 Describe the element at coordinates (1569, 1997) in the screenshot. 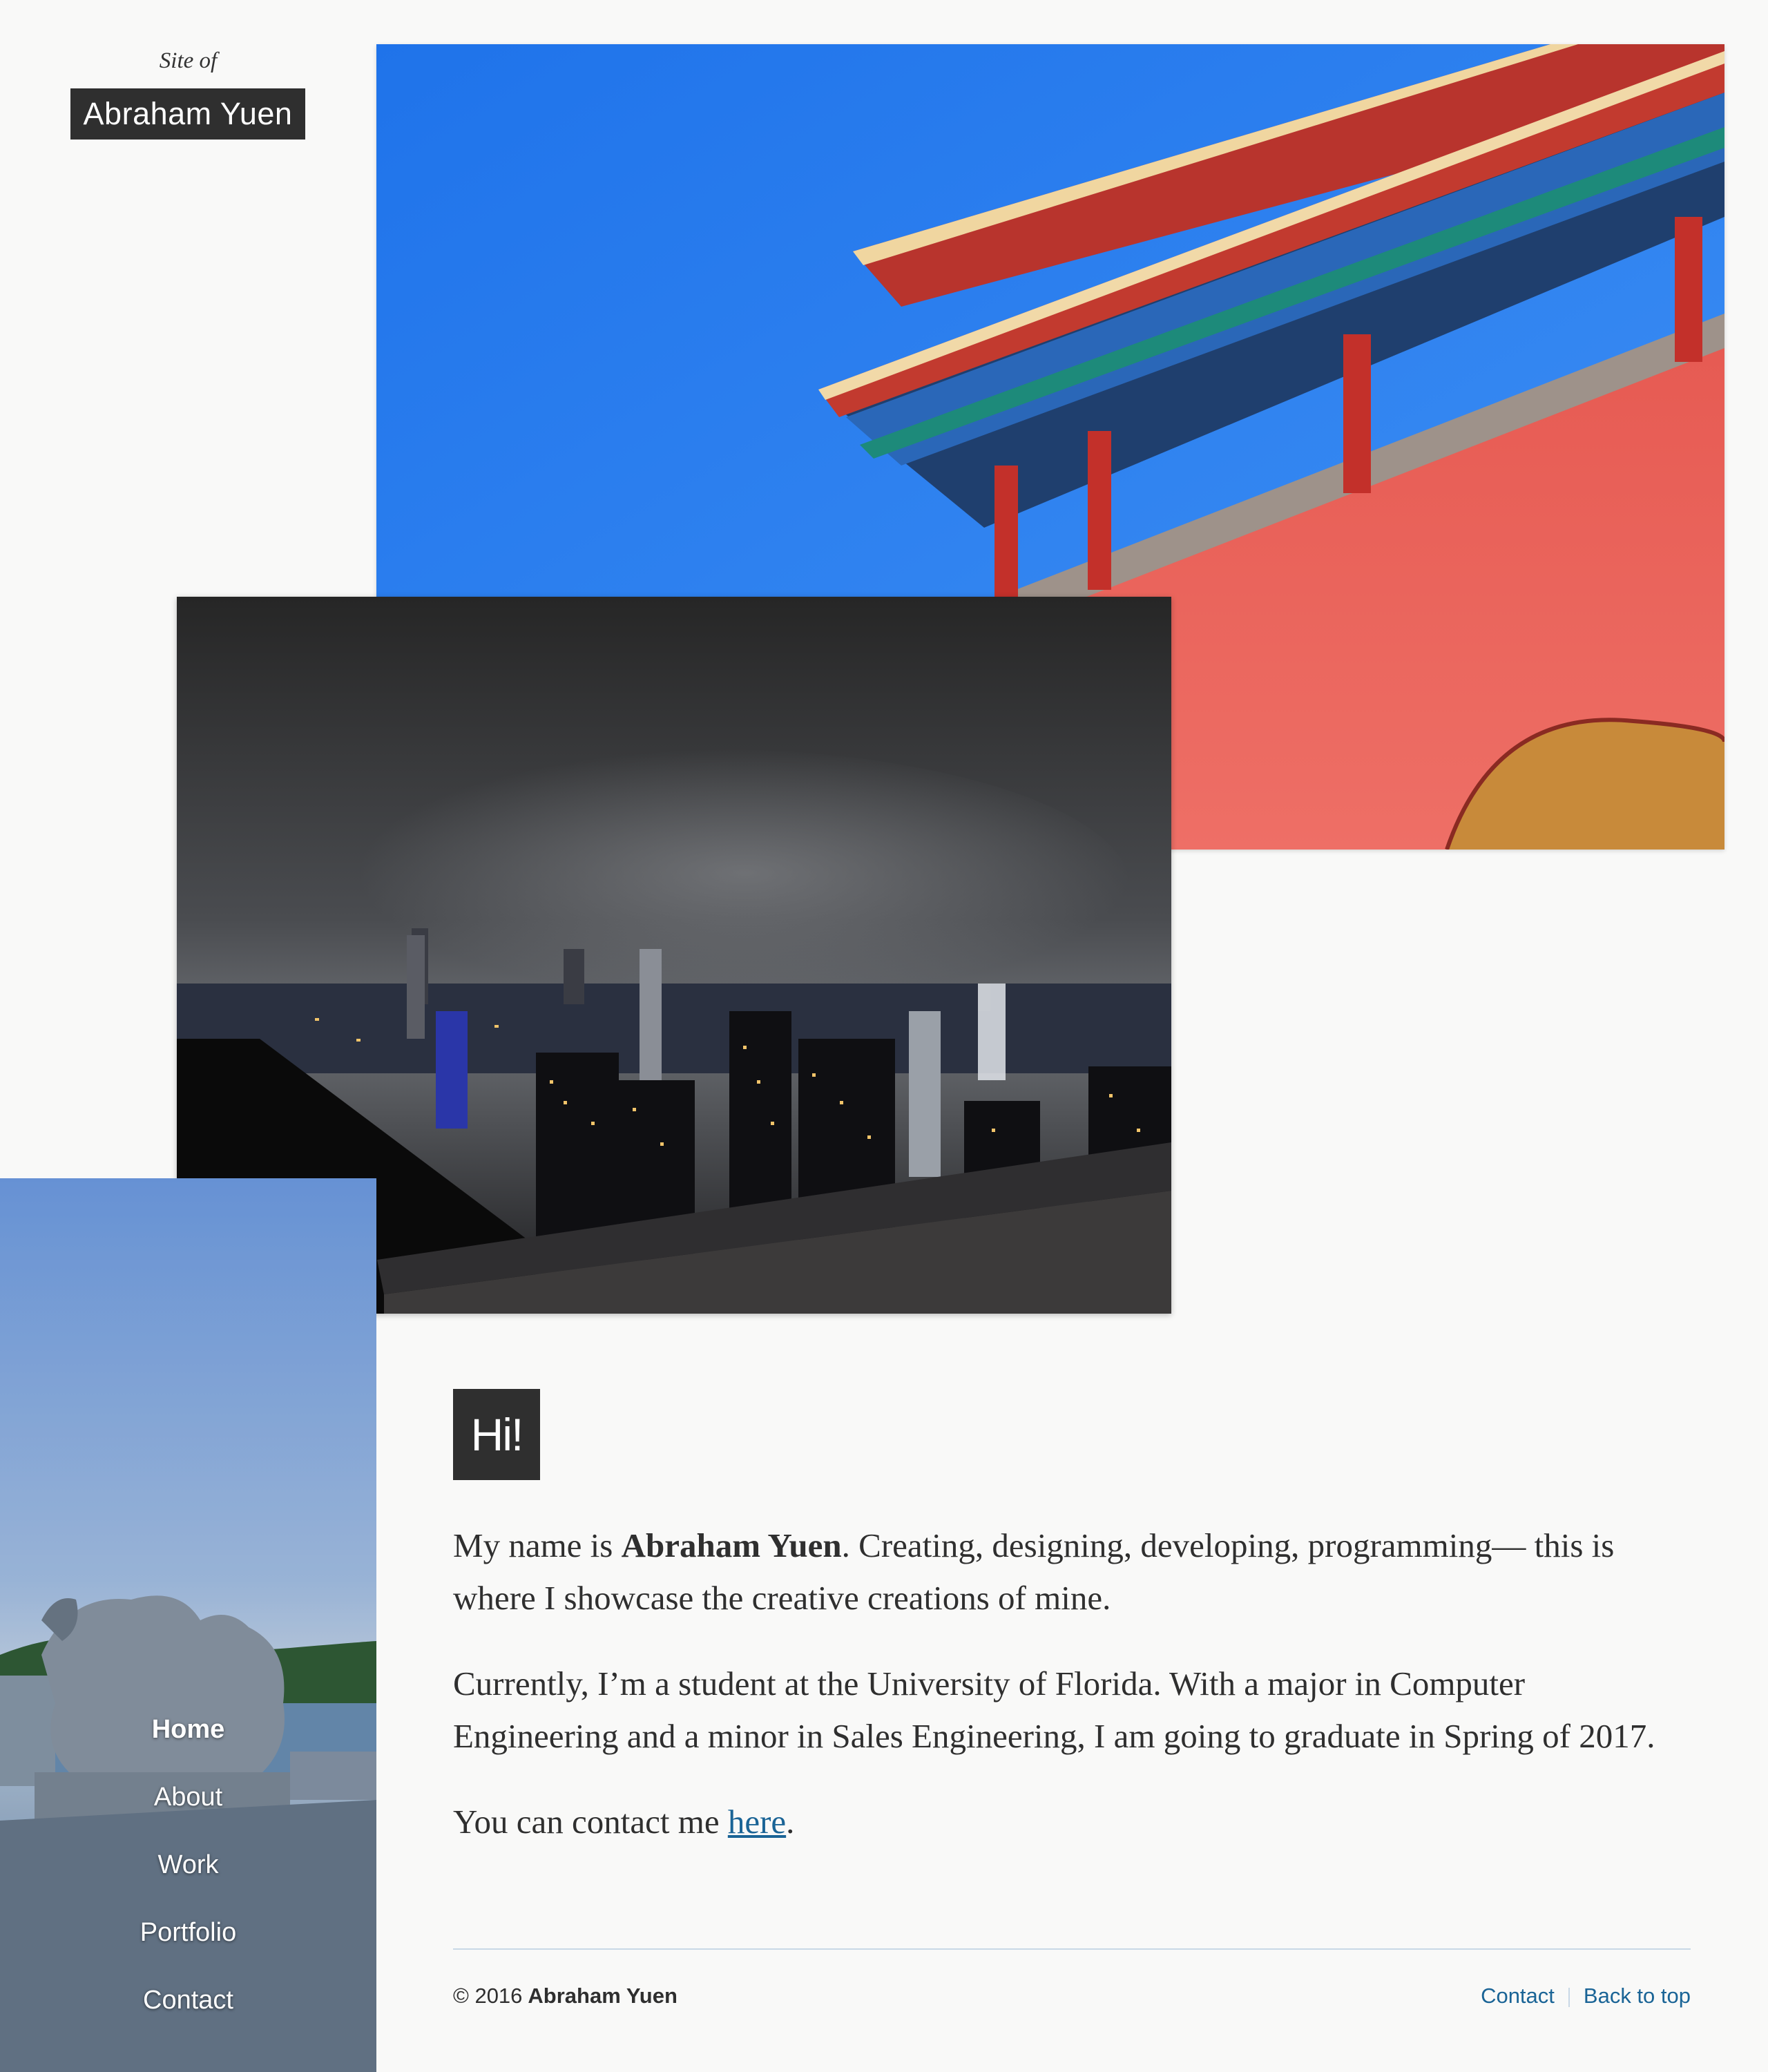

I see `footer-link-separator` at that location.